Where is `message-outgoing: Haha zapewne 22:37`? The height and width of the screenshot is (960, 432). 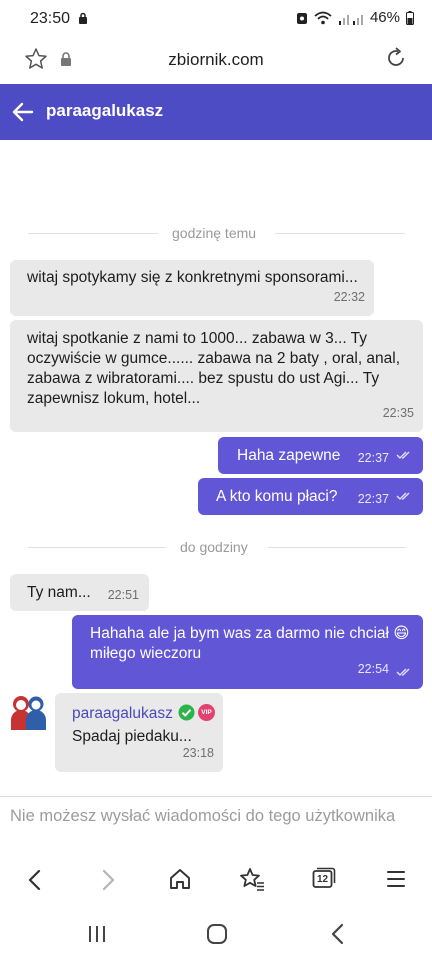 message-outgoing: Haha zapewne 22:37 is located at coordinates (320, 455).